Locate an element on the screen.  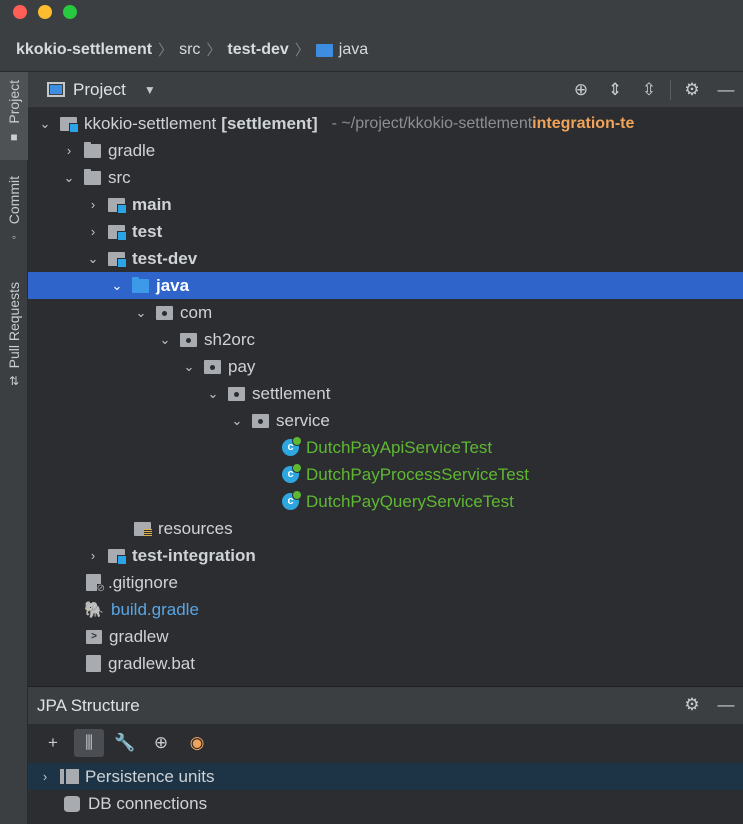
tree-item-gradlew: › > gradlew is located at coordinates (385, 636).